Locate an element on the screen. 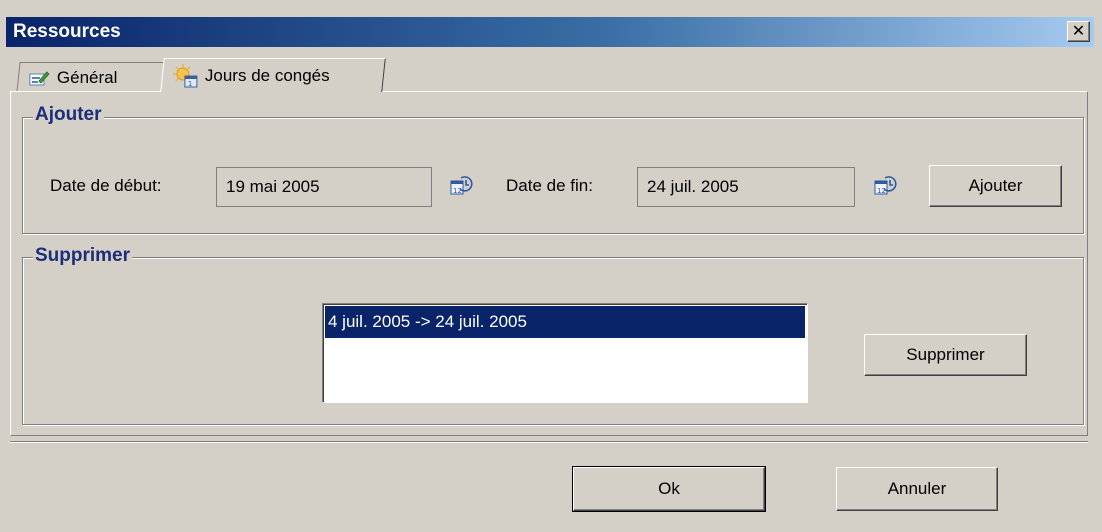 Image resolution: width=1102 pixels, height=532 pixels. footer-separator is located at coordinates (549, 442).